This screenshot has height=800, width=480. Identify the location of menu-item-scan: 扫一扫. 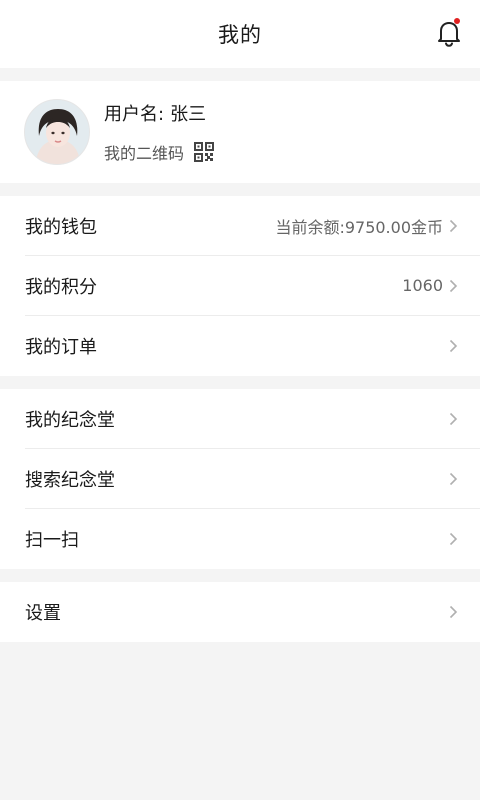
(252, 539).